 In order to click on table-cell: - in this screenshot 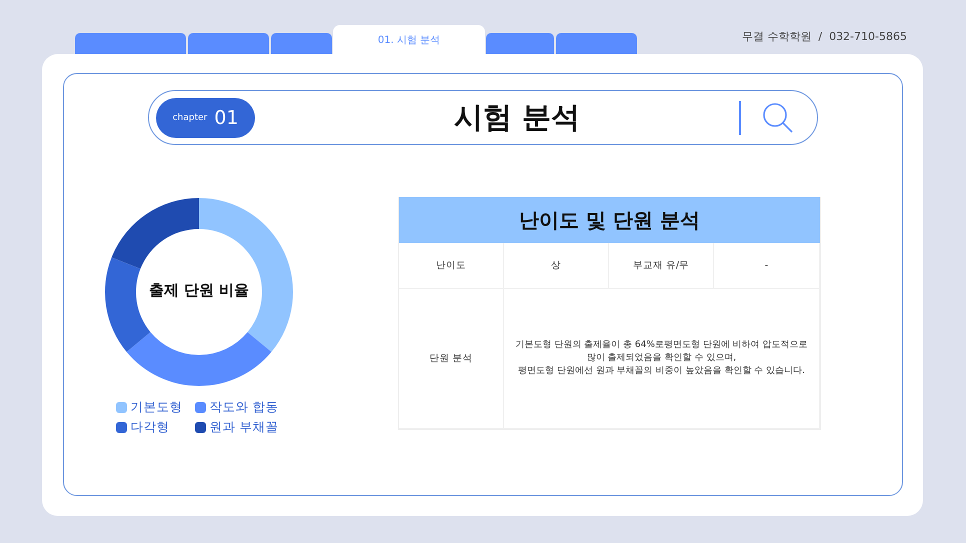, I will do `click(767, 266)`.